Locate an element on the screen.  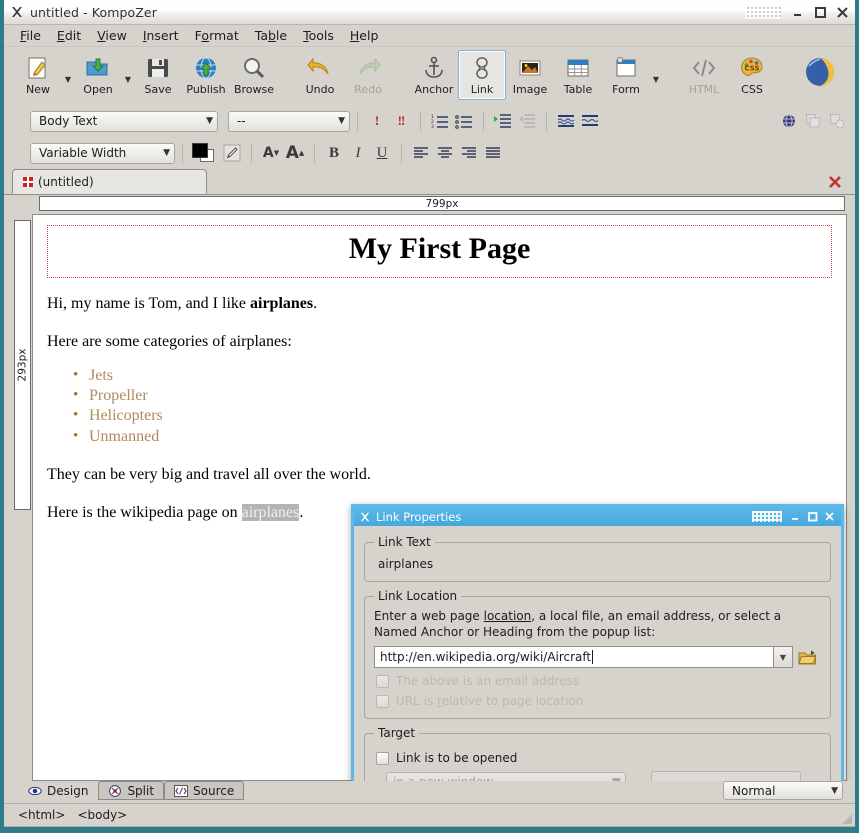
toolbar-save-button: Save is located at coordinates (158, 75).